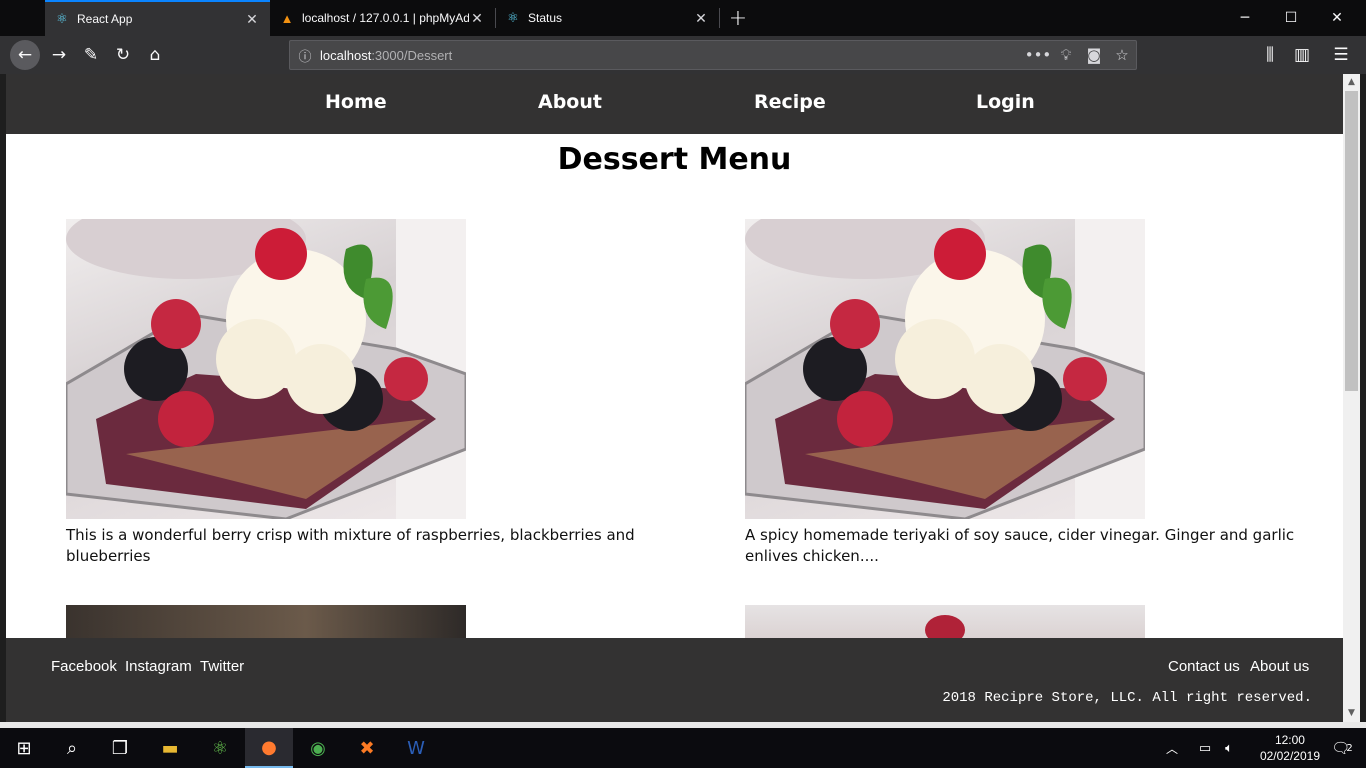  Describe the element at coordinates (170, 748) in the screenshot. I see `file-explorer-icon: ▬` at that location.